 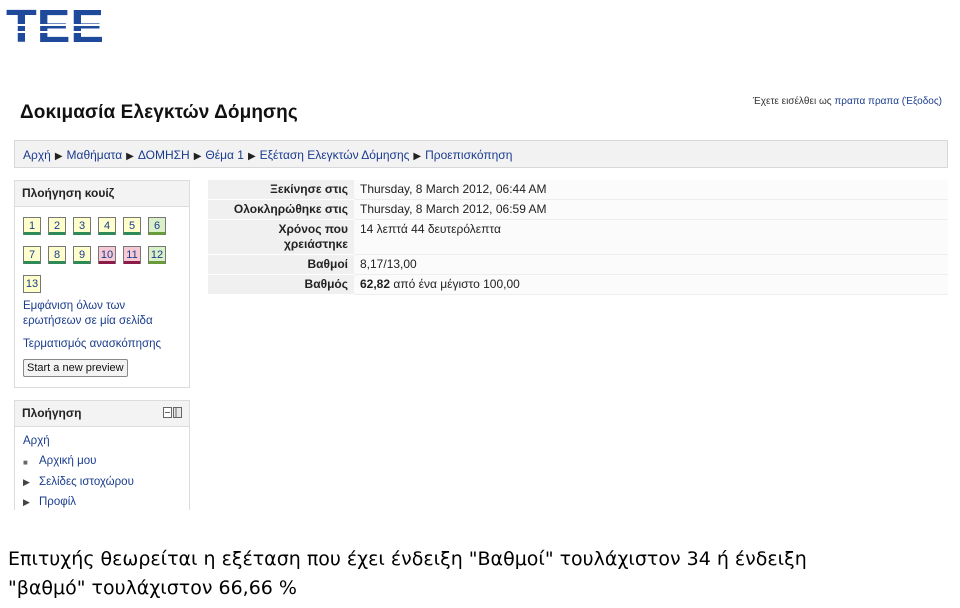 What do you see at coordinates (164, 155) in the screenshot?
I see `breadcrumb-course: ΔΟΜΗΣΗ` at bounding box center [164, 155].